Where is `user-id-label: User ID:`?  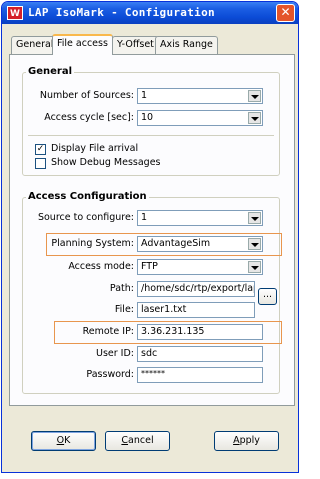
user-id-label: User ID: is located at coordinates (115, 353).